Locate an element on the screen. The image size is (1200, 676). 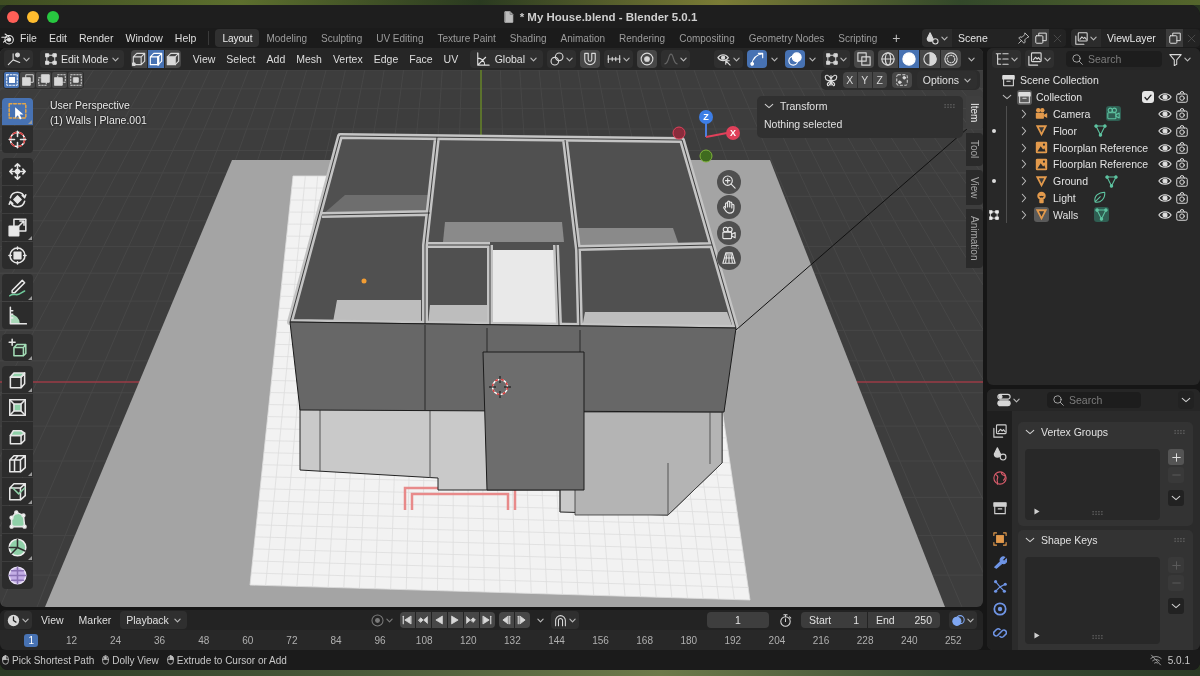
workspace-tab: Compositing is located at coordinates (707, 38).